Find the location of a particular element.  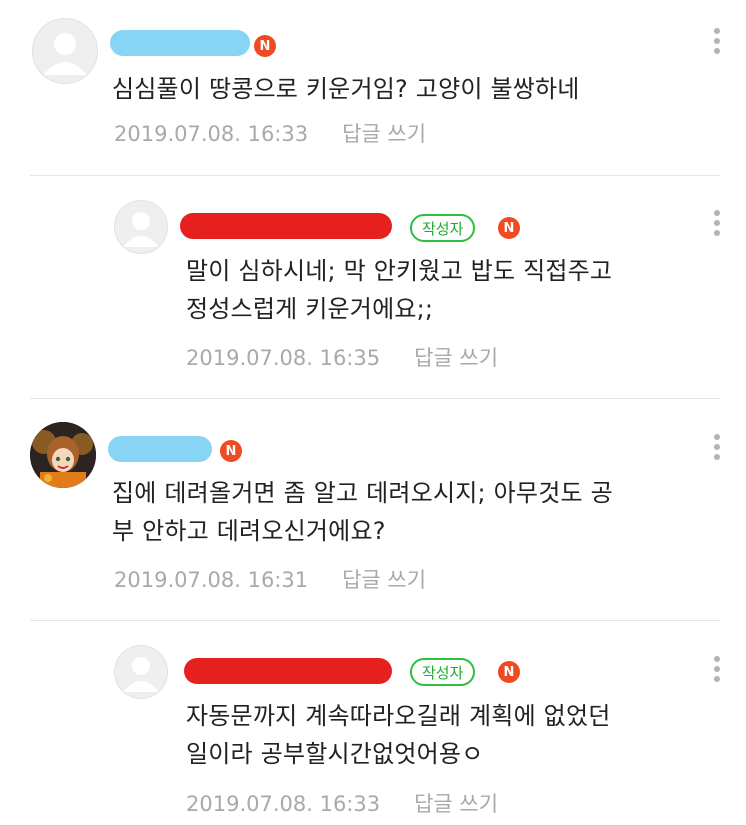

comment-date: 2019.07.08. 16:35 is located at coordinates (283, 358).